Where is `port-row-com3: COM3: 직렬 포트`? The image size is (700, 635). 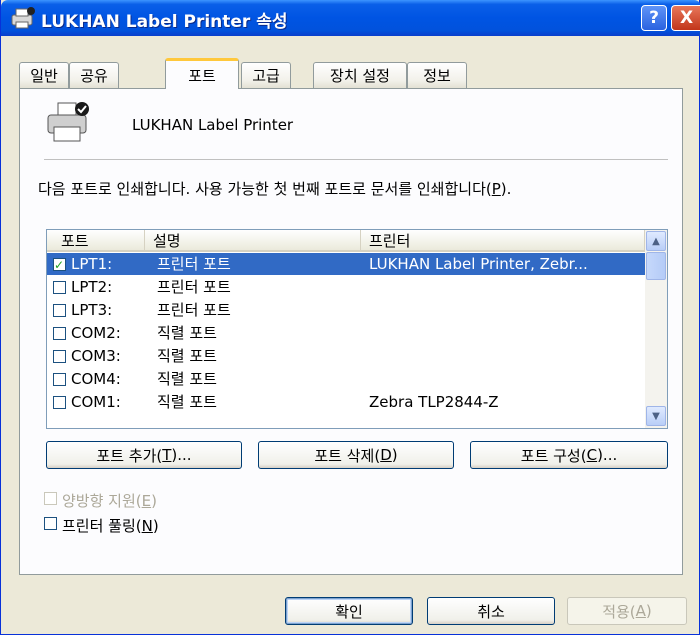 port-row-com3: COM3: 직렬 포트 is located at coordinates (346, 356).